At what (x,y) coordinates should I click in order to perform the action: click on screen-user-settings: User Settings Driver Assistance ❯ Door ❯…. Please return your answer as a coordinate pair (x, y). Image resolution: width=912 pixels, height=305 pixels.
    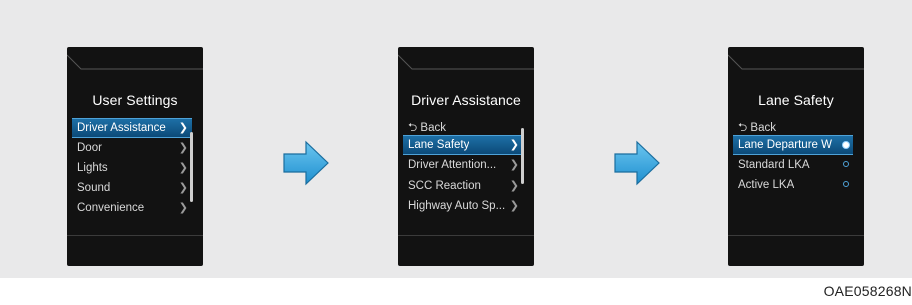
    Looking at the image, I should click on (135, 156).